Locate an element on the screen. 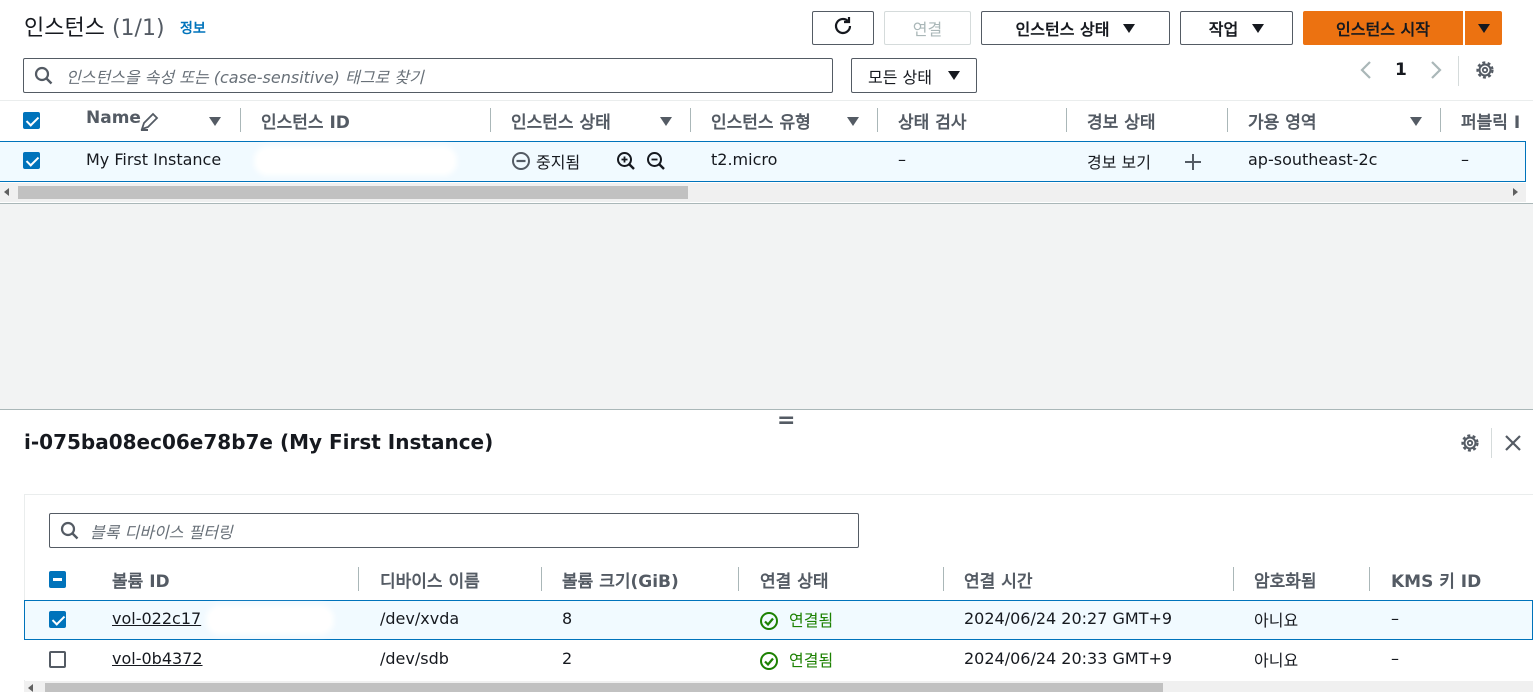 The height and width of the screenshot is (692, 1533). column-header-az: 가용 영역 is located at coordinates (1282, 120).